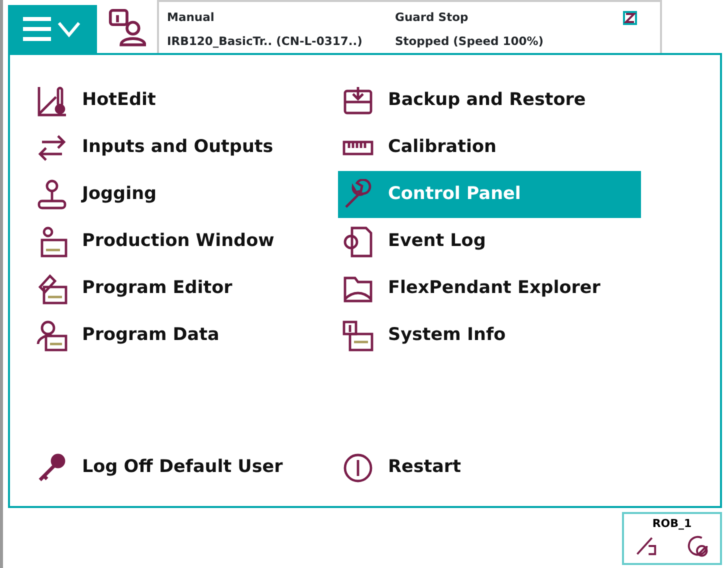 The height and width of the screenshot is (568, 728). Describe the element at coordinates (185, 467) in the screenshot. I see `log-off-button: Log Off Default User` at that location.